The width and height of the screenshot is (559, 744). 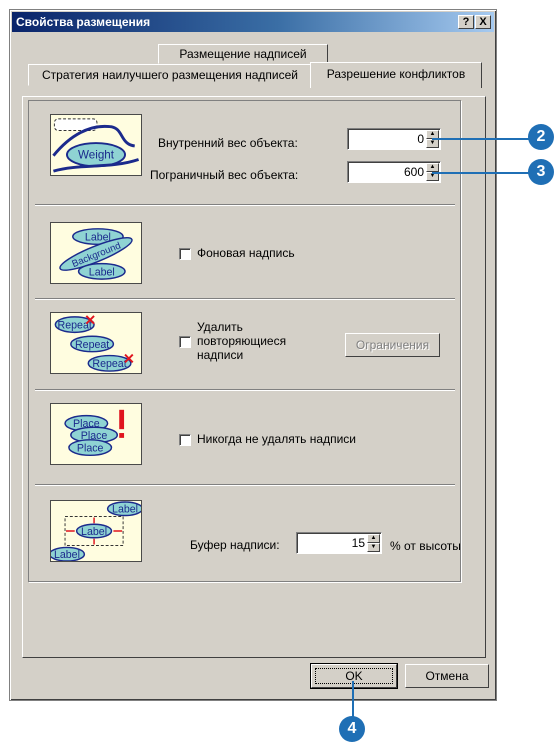 What do you see at coordinates (358, 543) in the screenshot?
I see `buffer-value: 15` at bounding box center [358, 543].